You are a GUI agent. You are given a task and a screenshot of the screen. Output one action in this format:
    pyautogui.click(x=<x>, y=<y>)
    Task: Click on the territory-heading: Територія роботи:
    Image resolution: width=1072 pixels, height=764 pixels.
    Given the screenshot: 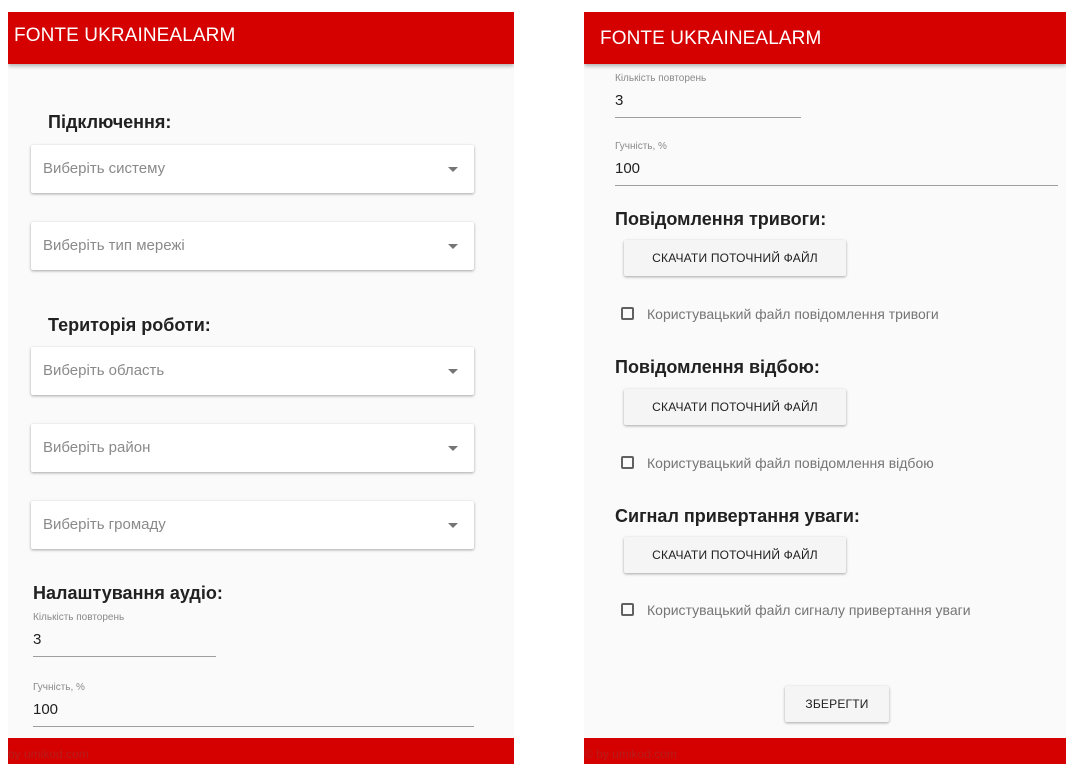 What is the action you would take?
    pyautogui.click(x=129, y=325)
    